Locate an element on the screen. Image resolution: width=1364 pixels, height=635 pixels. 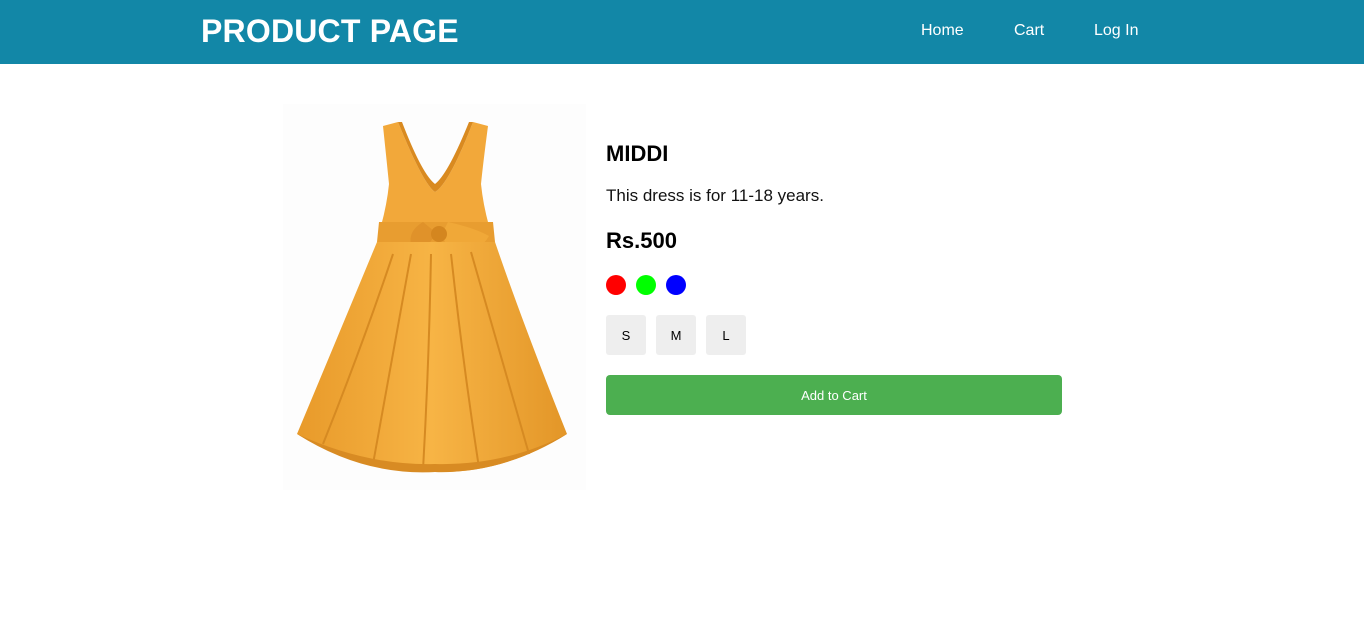
size-button-m: M is located at coordinates (676, 335).